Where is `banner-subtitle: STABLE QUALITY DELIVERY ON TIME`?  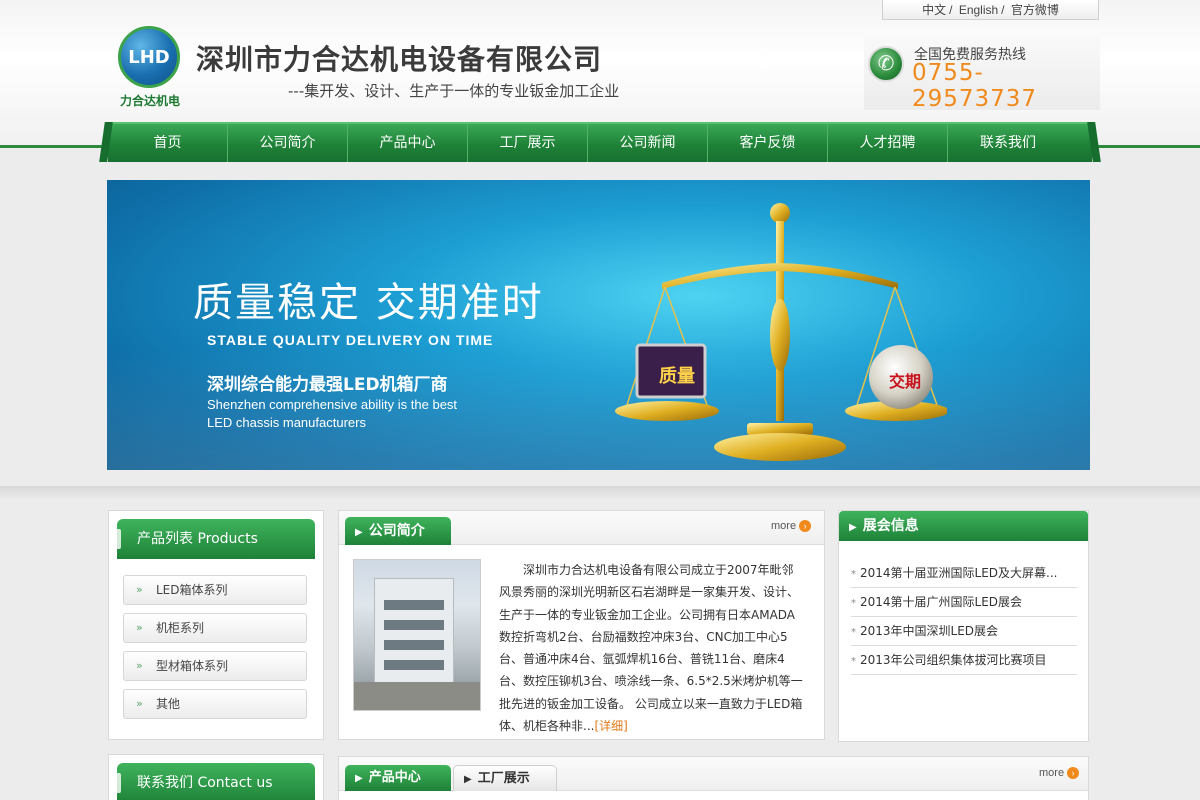 banner-subtitle: STABLE QUALITY DELIVERY ON TIME is located at coordinates (350, 340).